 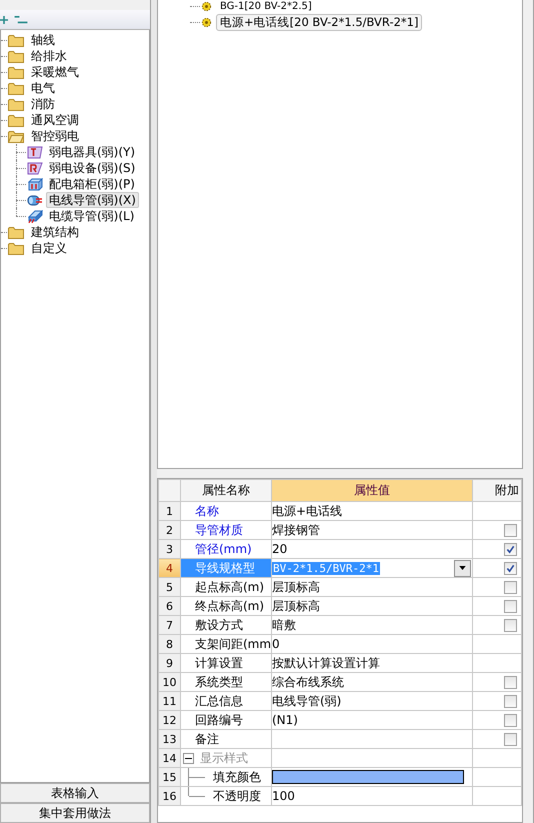 What do you see at coordinates (55, 120) in the screenshot?
I see `tree-item: 通风空调` at bounding box center [55, 120].